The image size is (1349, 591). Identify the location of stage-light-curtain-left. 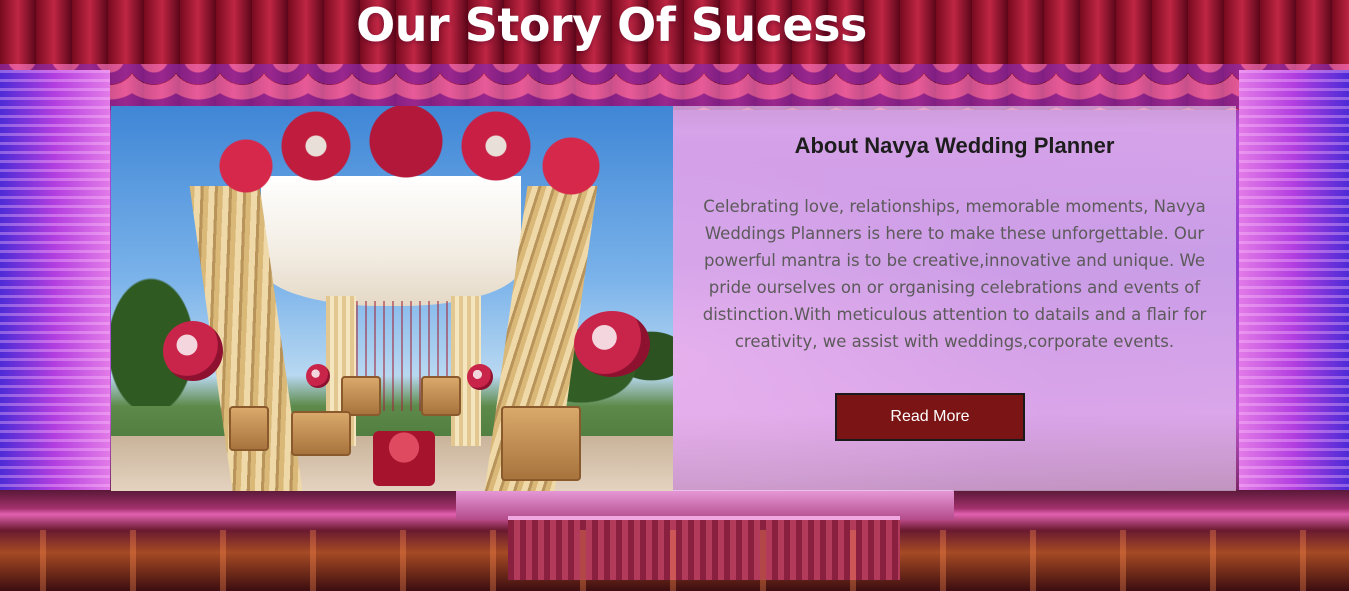
(55, 290).